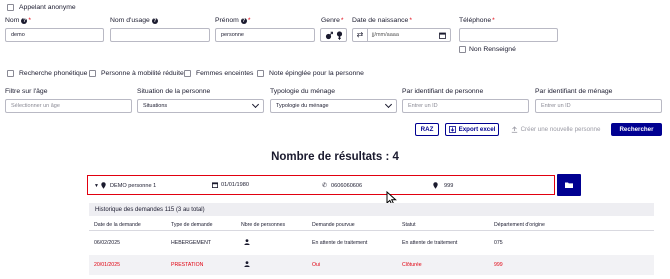  Describe the element at coordinates (310, 73) in the screenshot. I see `option-pinned-note: Note épinglée pour la personne` at that location.